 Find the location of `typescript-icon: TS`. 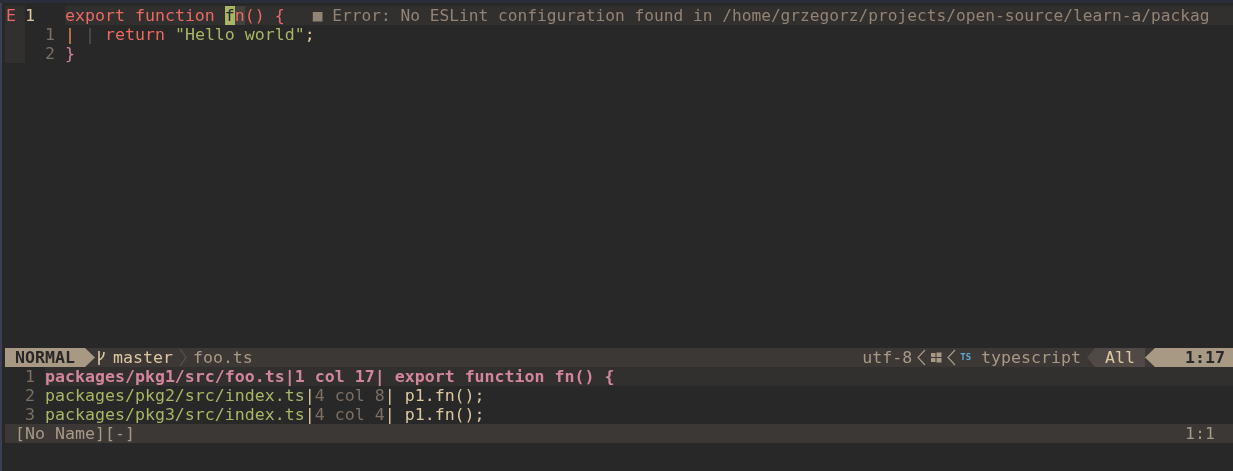

typescript-icon: TS is located at coordinates (966, 357).